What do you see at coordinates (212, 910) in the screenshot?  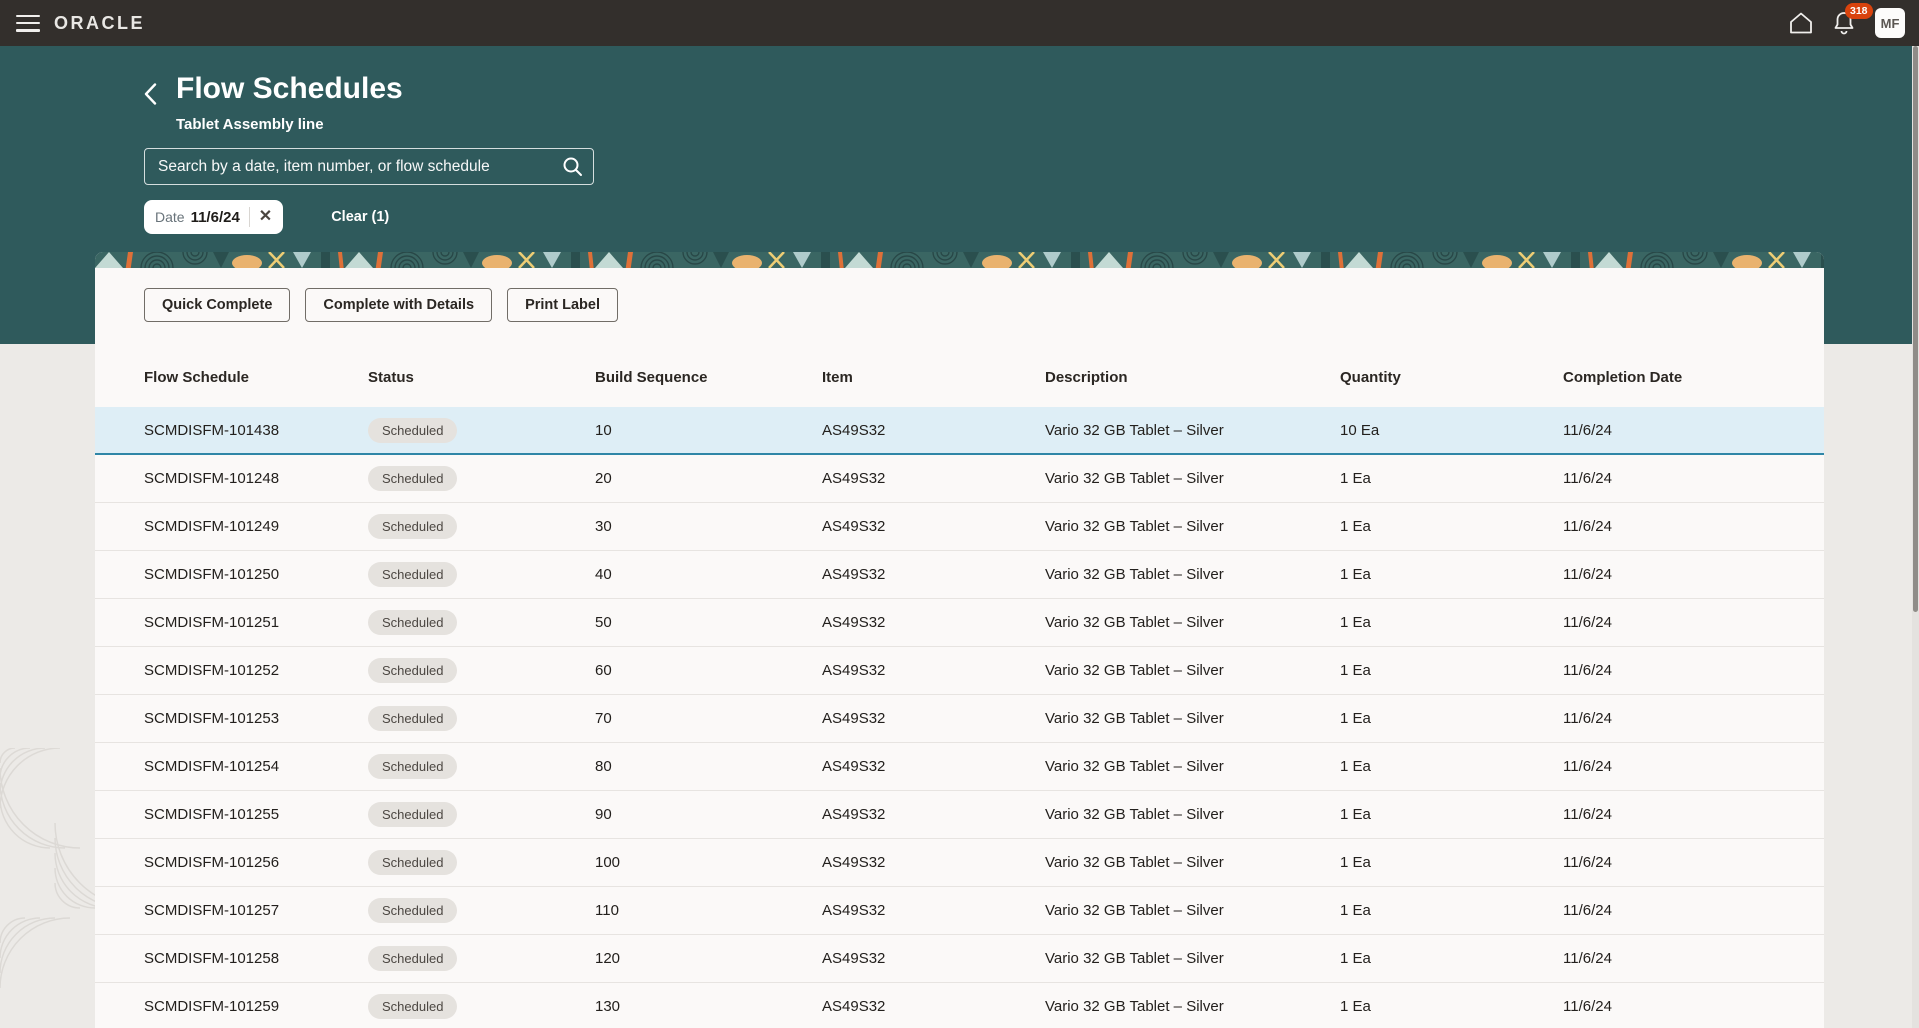 I see `cell-flow-schedule: SCMDISFM-101257` at bounding box center [212, 910].